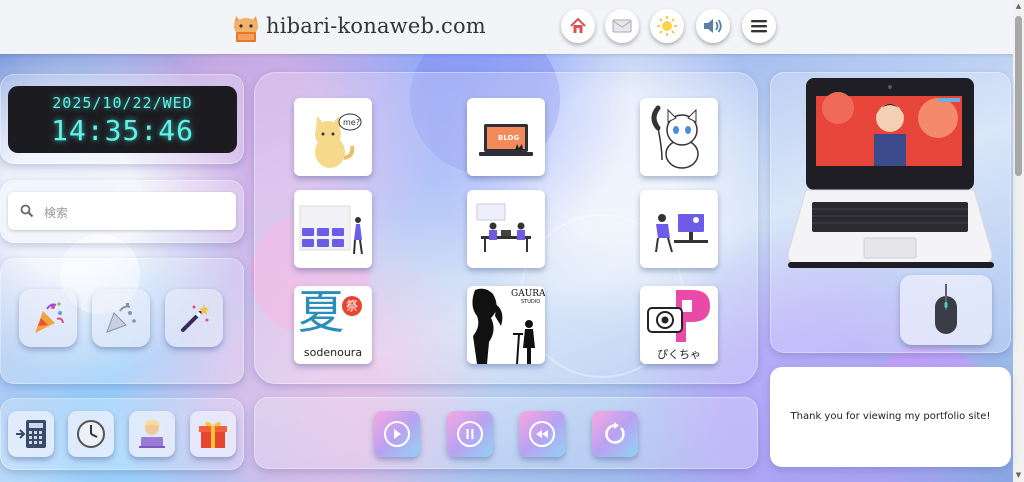 This screenshot has width=1024, height=482. I want to click on thanks-card: Thank you for viewing my portfolio site!, so click(890, 417).